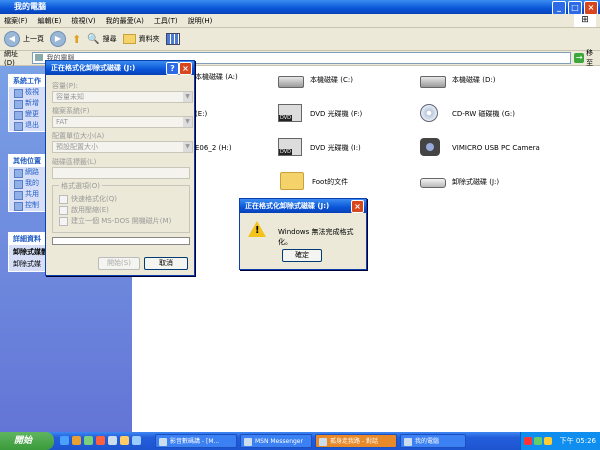 The image size is (600, 450). I want to click on capacity-label: 容量(P):, so click(65, 86).